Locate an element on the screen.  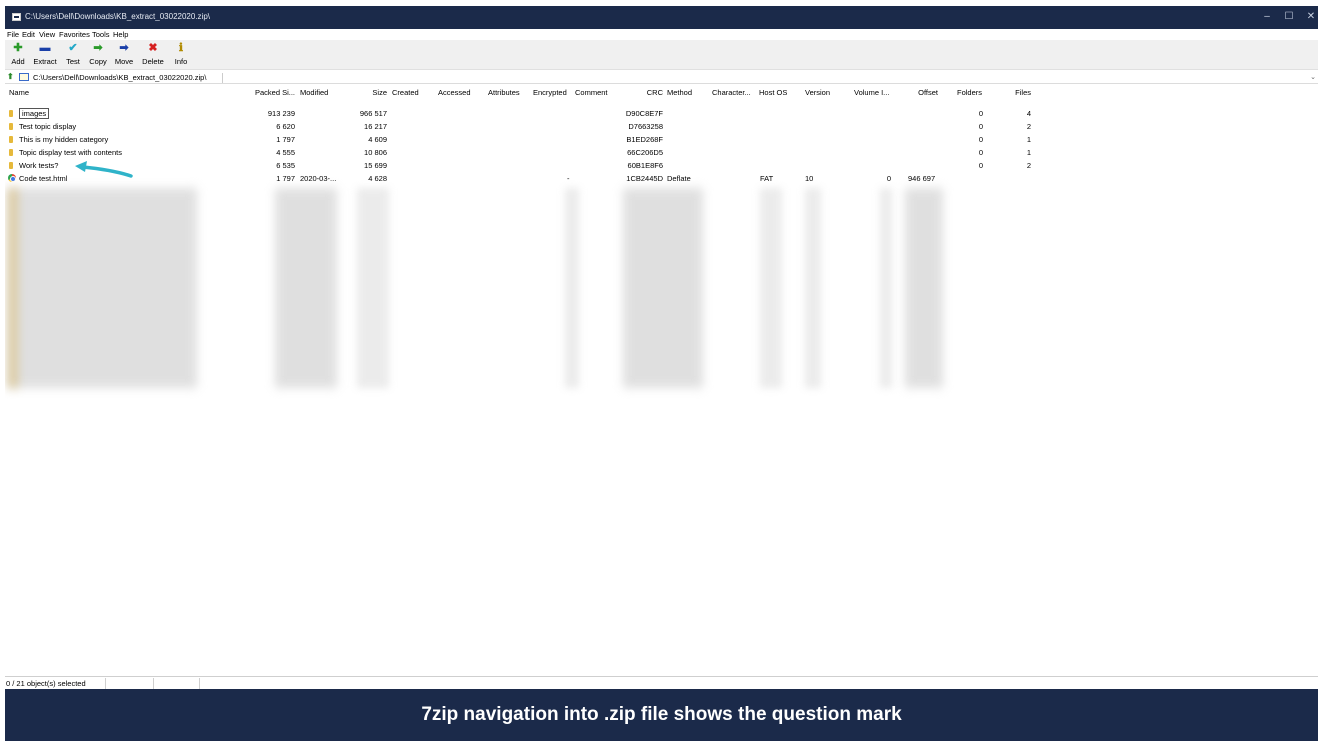
move-label: Move is located at coordinates (124, 61).